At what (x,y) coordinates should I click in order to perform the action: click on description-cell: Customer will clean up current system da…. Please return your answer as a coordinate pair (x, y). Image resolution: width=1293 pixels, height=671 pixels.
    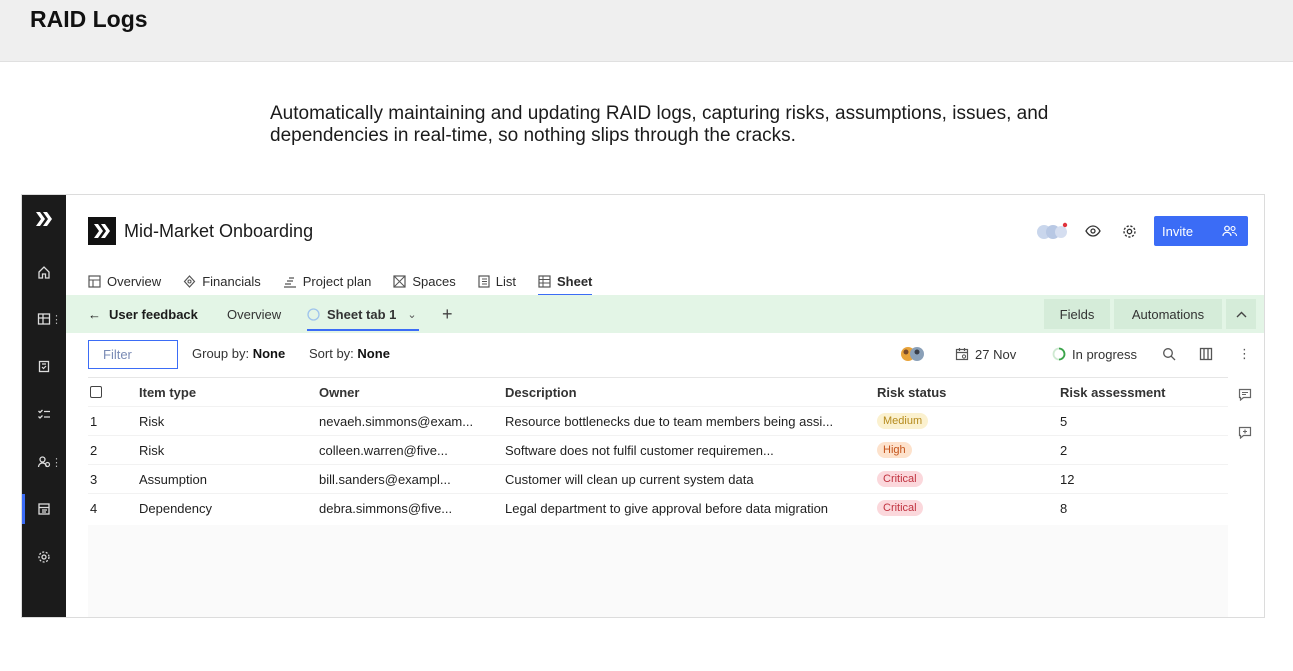
    Looking at the image, I should click on (629, 479).